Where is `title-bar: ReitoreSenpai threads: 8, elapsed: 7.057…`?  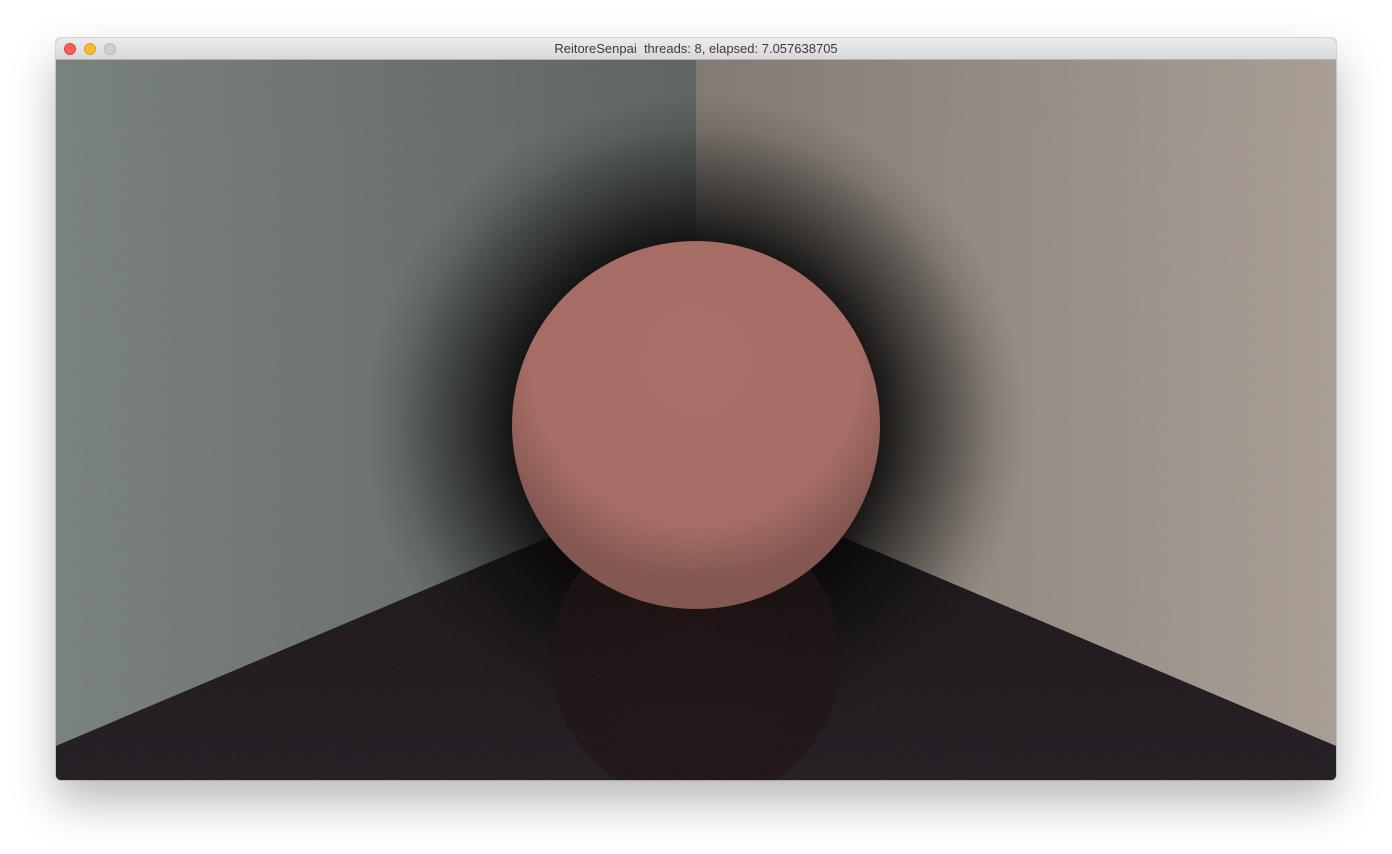
title-bar: ReitoreSenpai threads: 8, elapsed: 7.057… is located at coordinates (696, 49).